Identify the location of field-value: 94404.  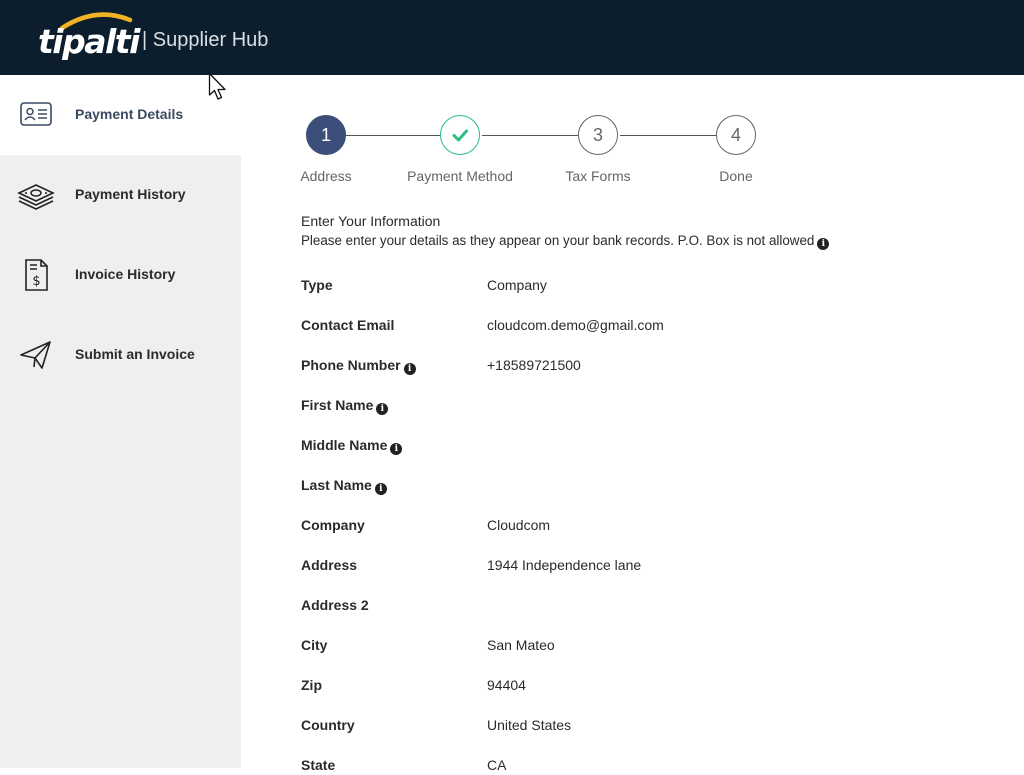
(506, 685).